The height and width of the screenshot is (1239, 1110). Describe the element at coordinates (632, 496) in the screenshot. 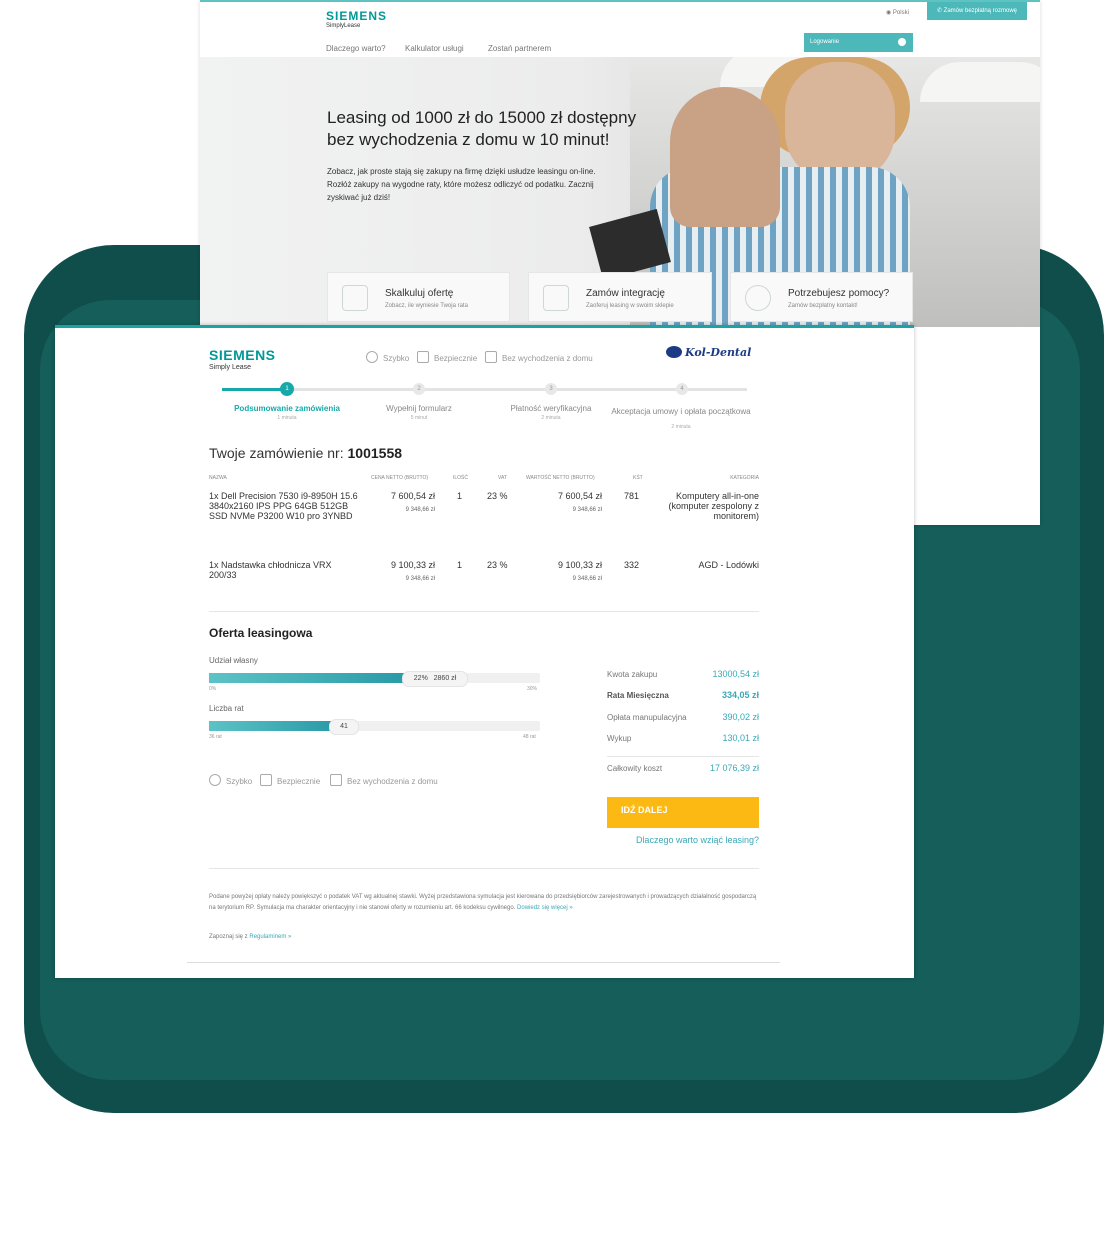

I see `row1-kst: 781` at that location.